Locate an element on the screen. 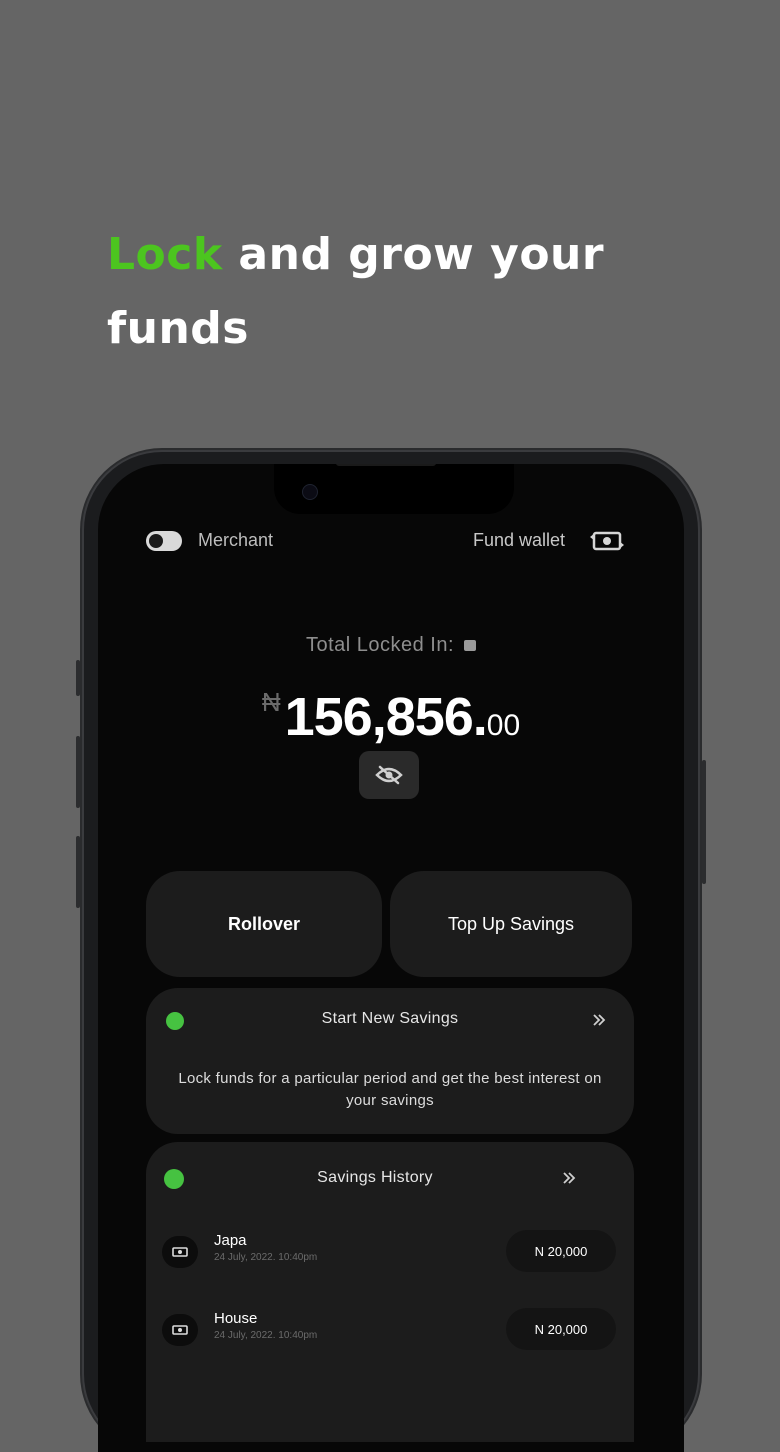 This screenshot has height=1452, width=780. cash-transfer-icon is located at coordinates (607, 541).